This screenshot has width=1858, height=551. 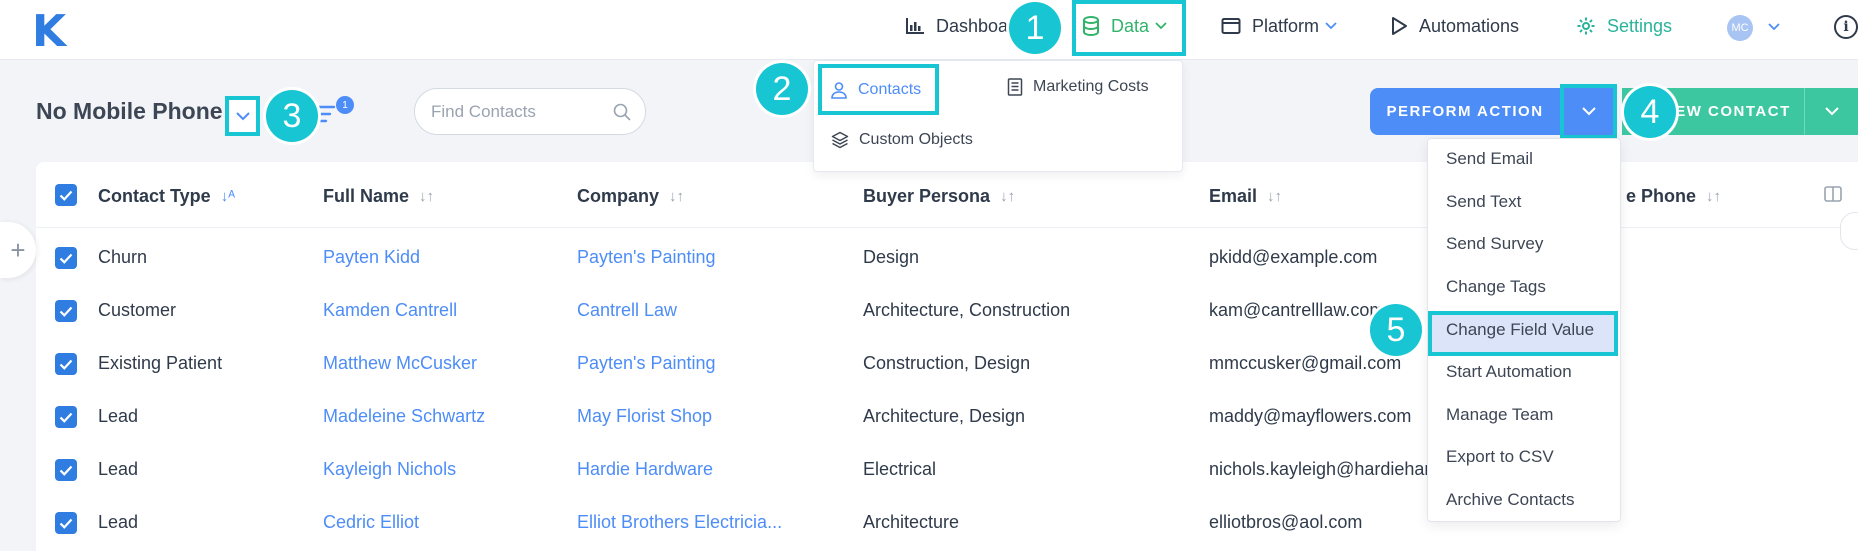 What do you see at coordinates (1489, 159) in the screenshot?
I see `menu-item-send-email: Send Email` at bounding box center [1489, 159].